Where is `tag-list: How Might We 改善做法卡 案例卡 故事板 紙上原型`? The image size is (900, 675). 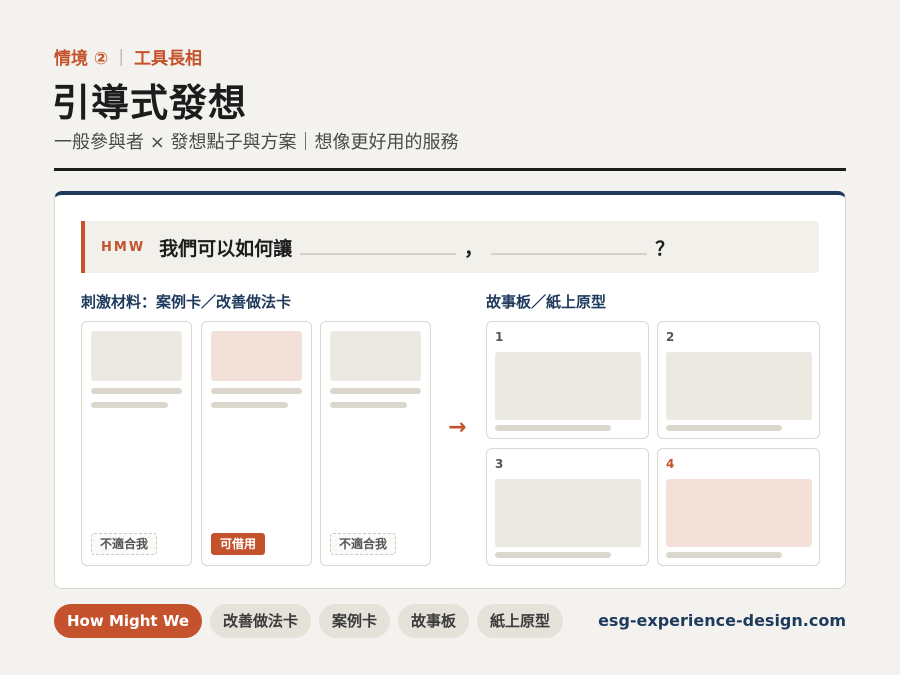
tag-list: How Might We 改善做法卡 案例卡 故事板 紙上原型 is located at coordinates (309, 621).